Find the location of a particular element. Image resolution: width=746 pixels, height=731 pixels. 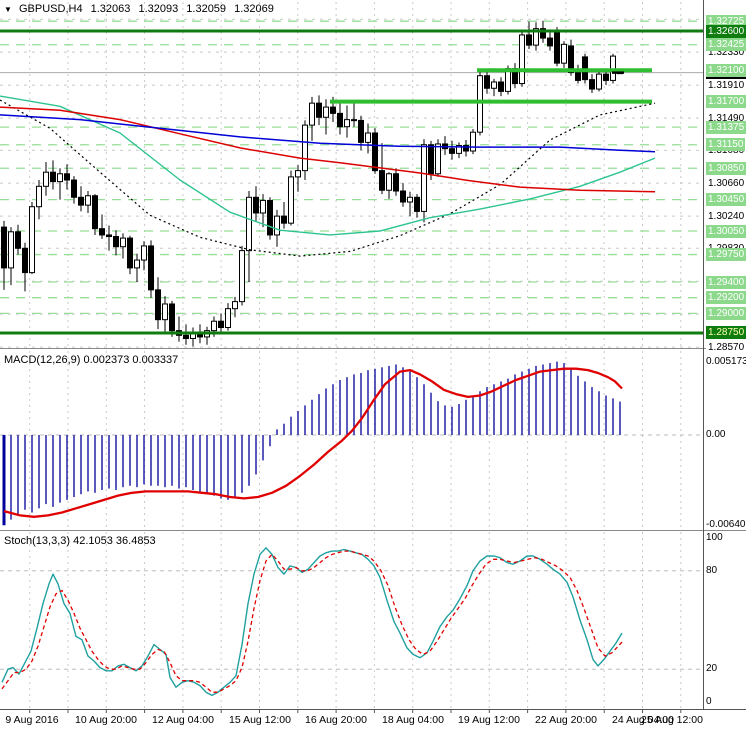

ma-blue is located at coordinates (328, 133).